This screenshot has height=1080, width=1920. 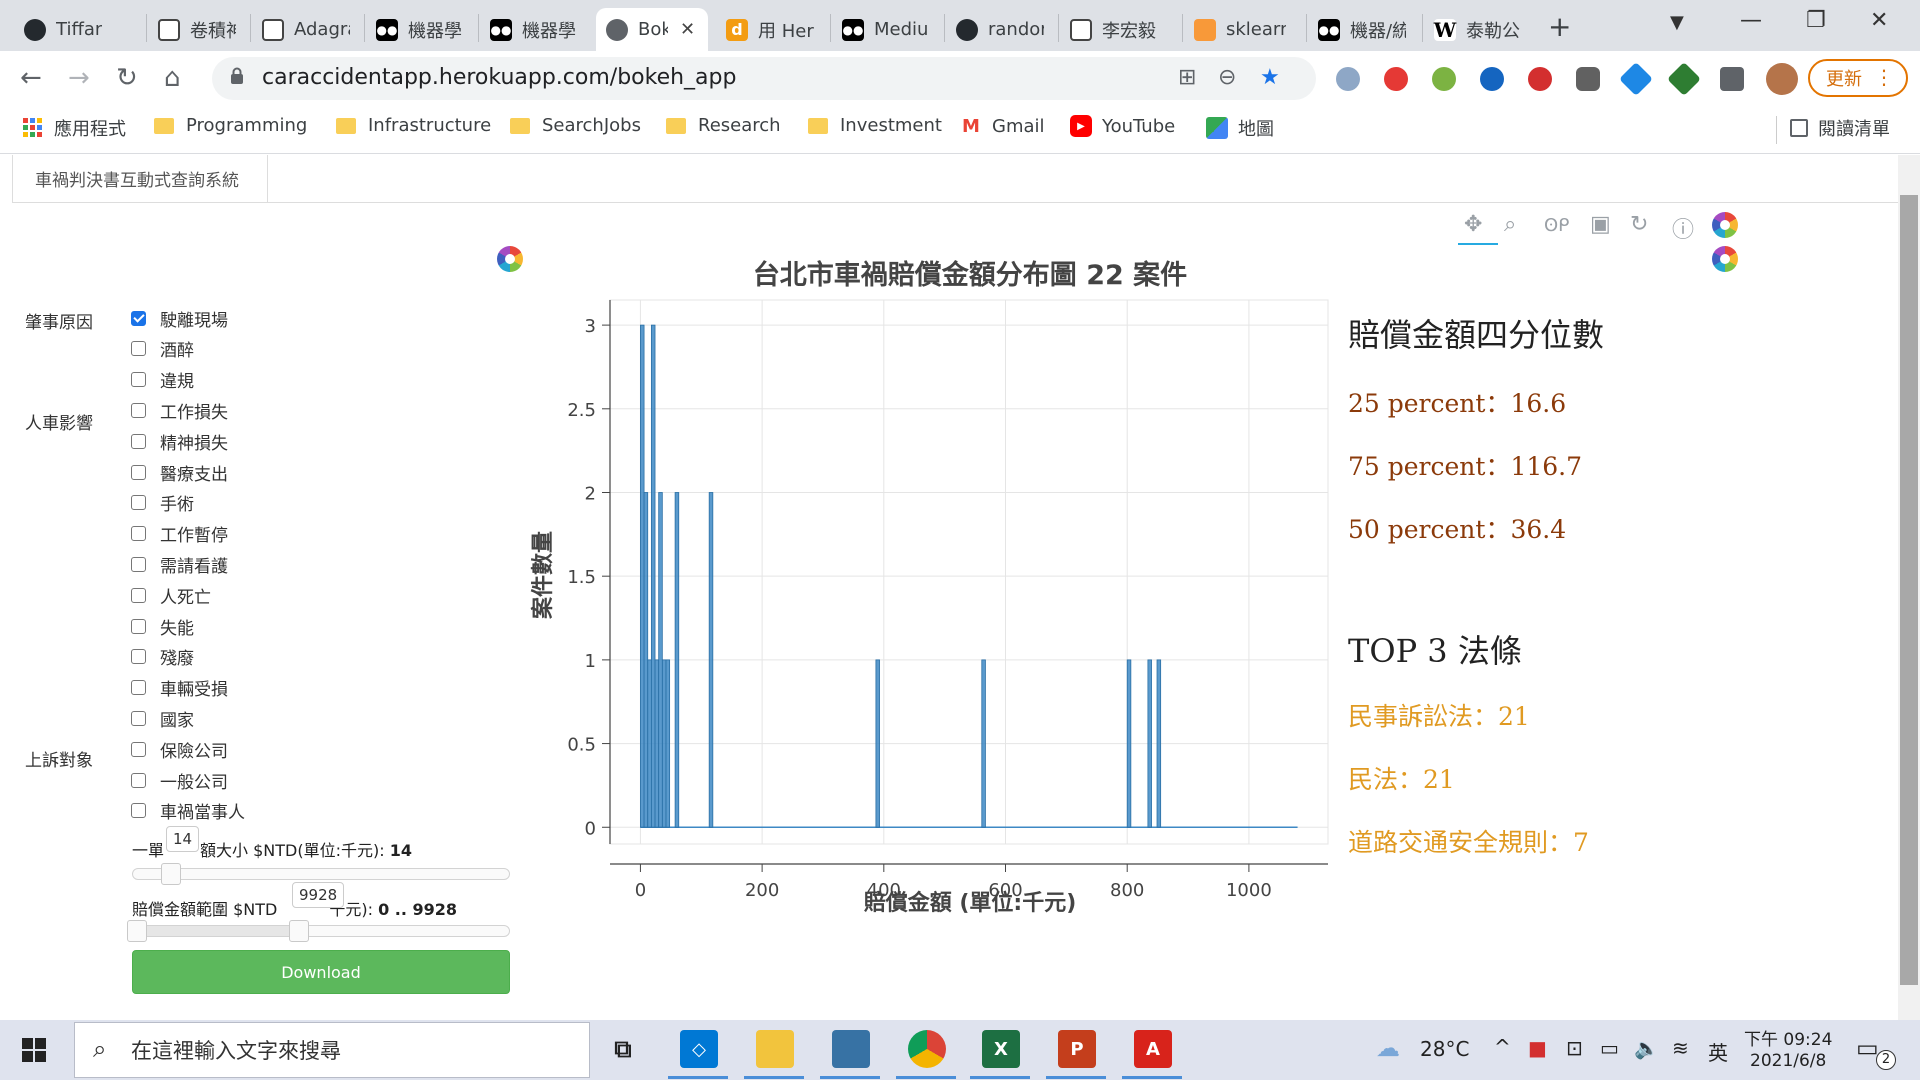 I want to click on tab-ml-stats: ●● 機器/統, so click(x=1364, y=29).